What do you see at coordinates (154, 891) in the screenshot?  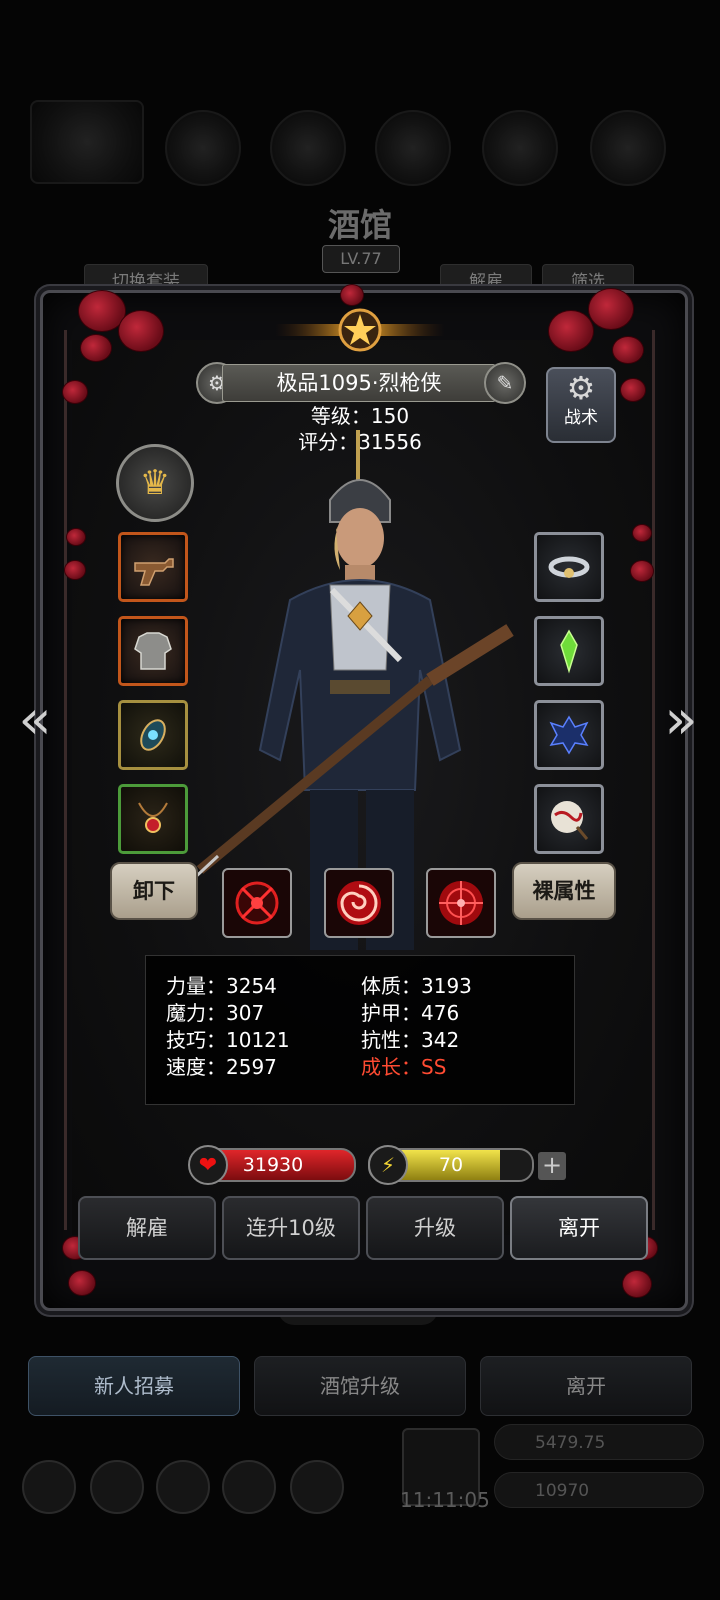 I see `unequip-button: 卸下` at bounding box center [154, 891].